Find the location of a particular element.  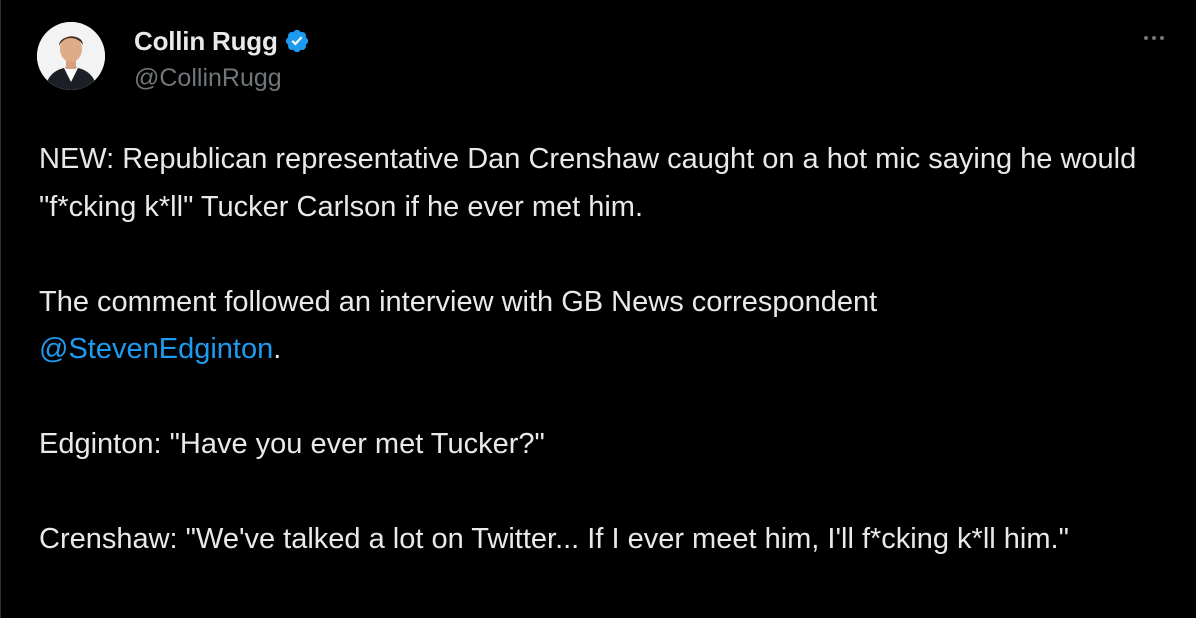

verified-badge-icon is located at coordinates (297, 41).